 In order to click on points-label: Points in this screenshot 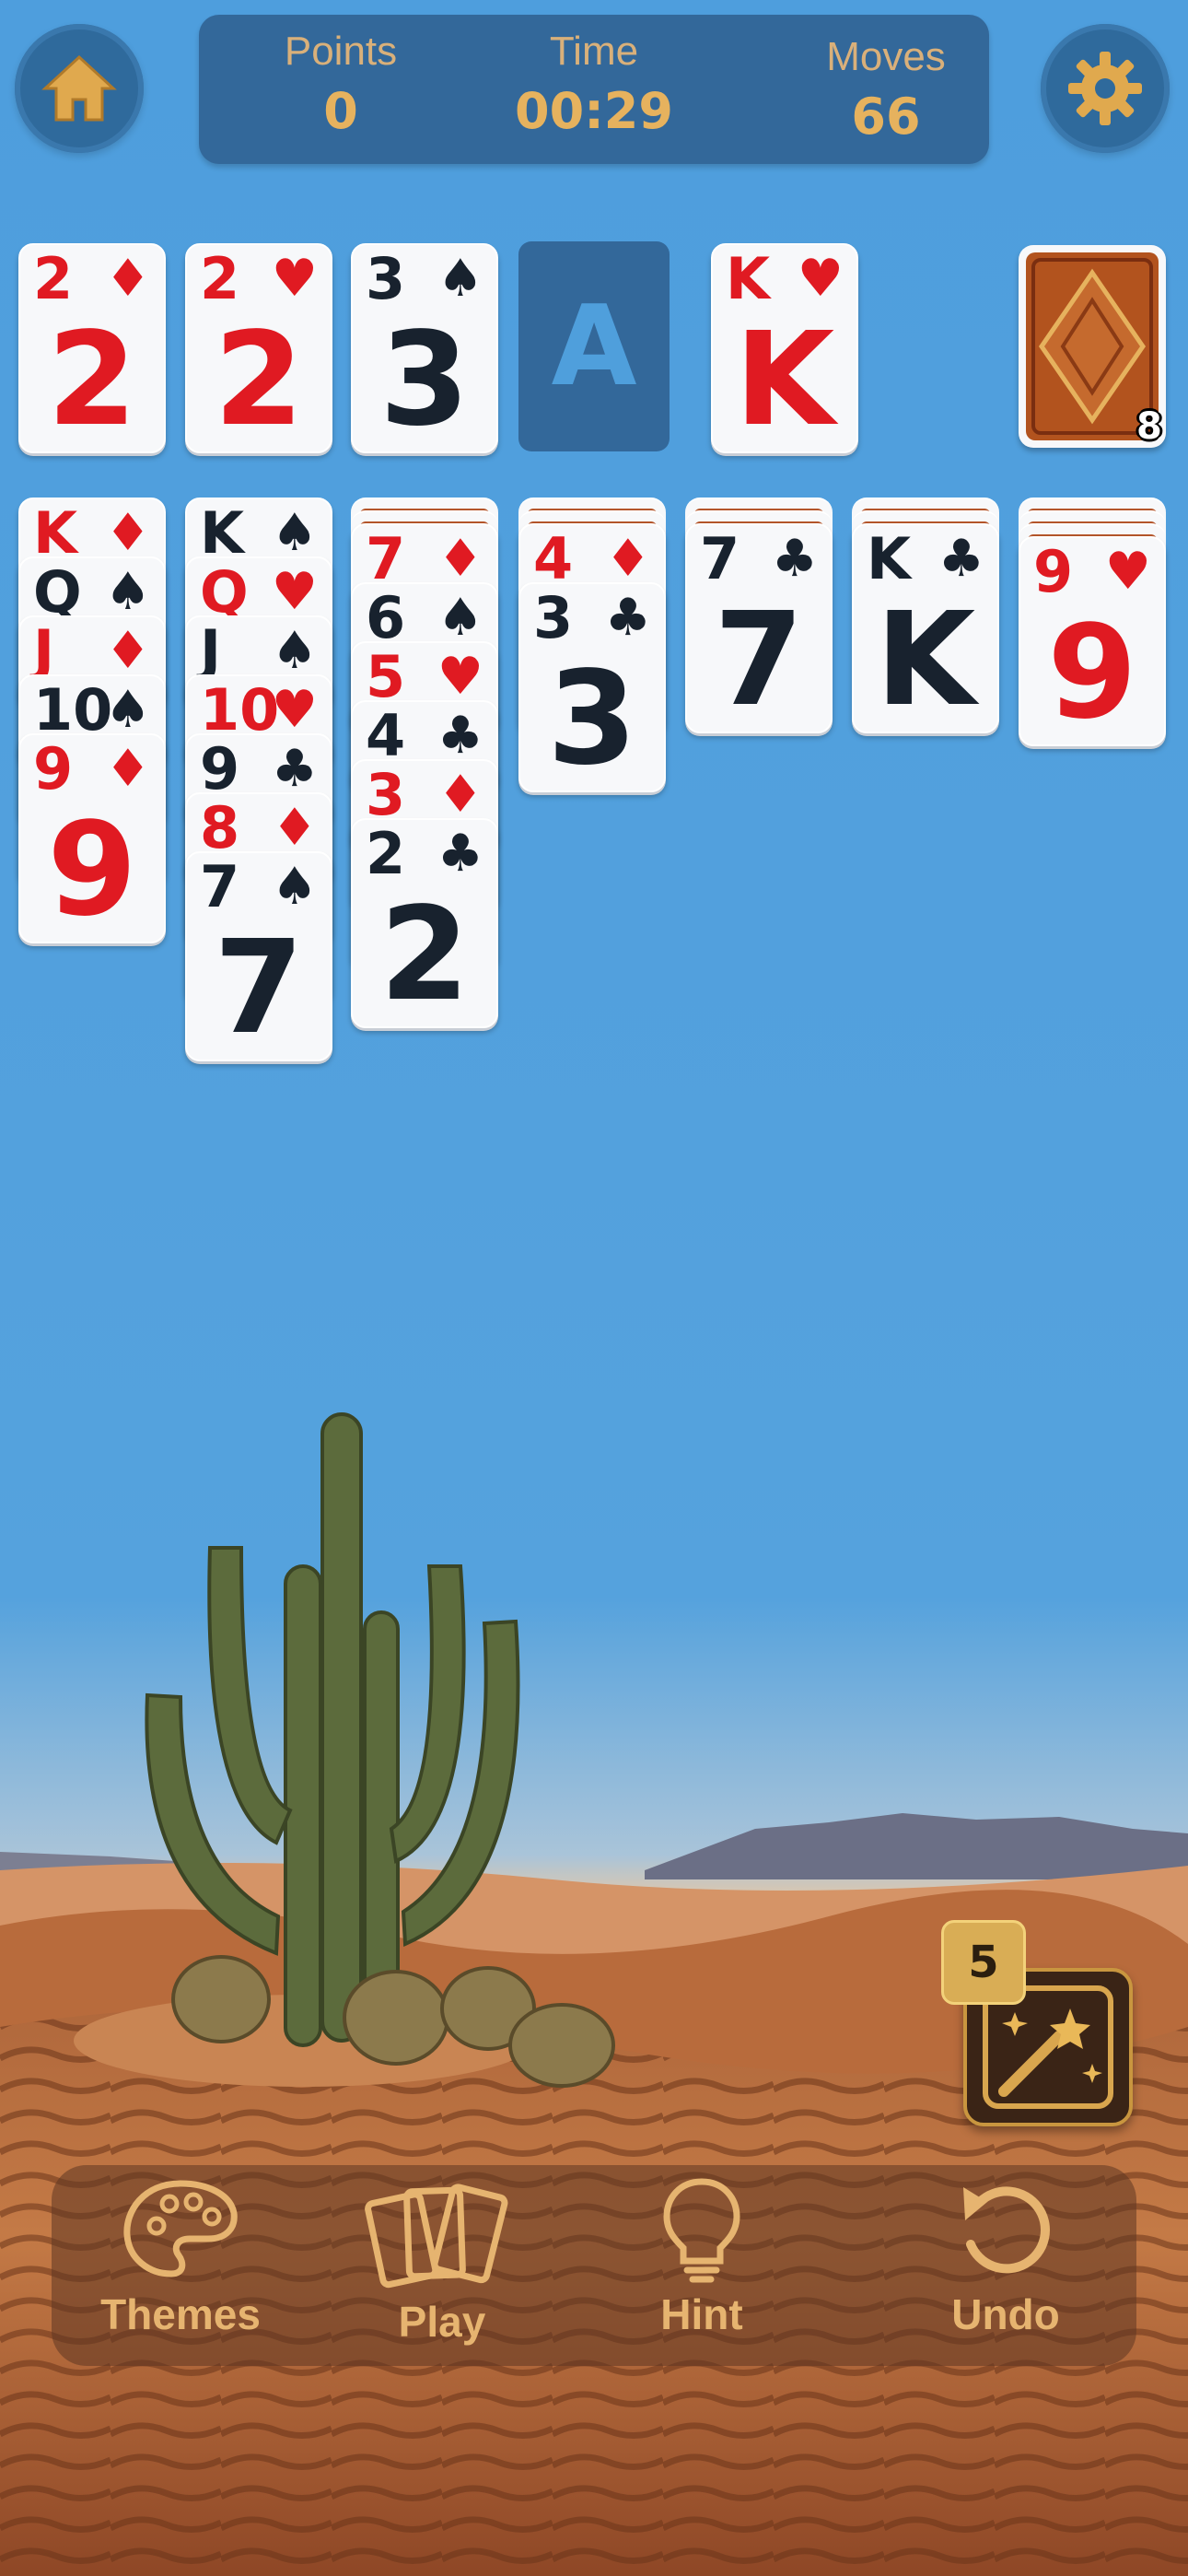, I will do `click(341, 51)`.